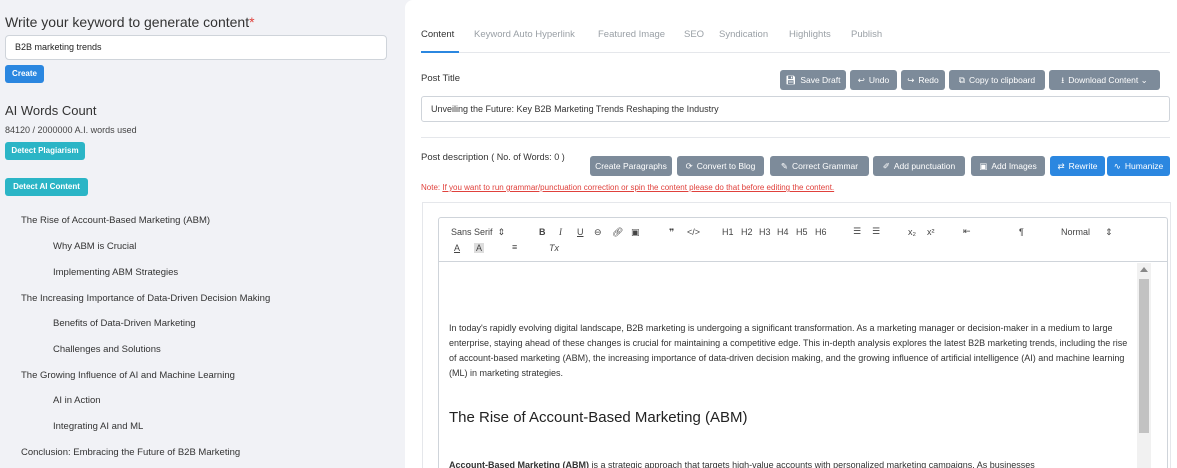 The width and height of the screenshot is (1177, 468). Describe the element at coordinates (51, 110) in the screenshot. I see `ai-words-title: AI Words Count` at that location.